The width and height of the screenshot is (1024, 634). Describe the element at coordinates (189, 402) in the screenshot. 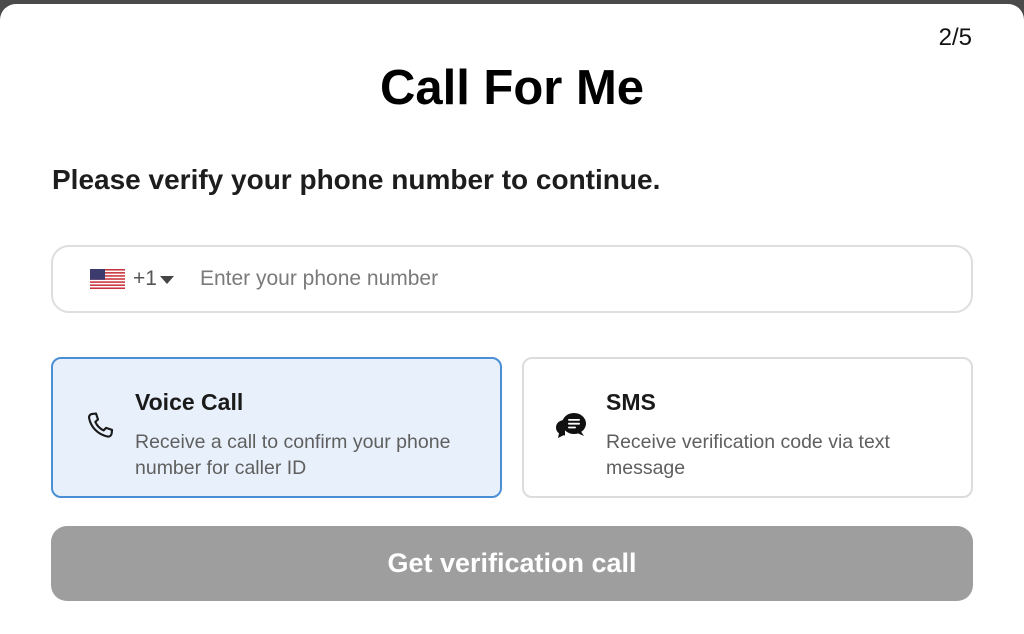

I see `voice-call-title: Voice Call` at that location.